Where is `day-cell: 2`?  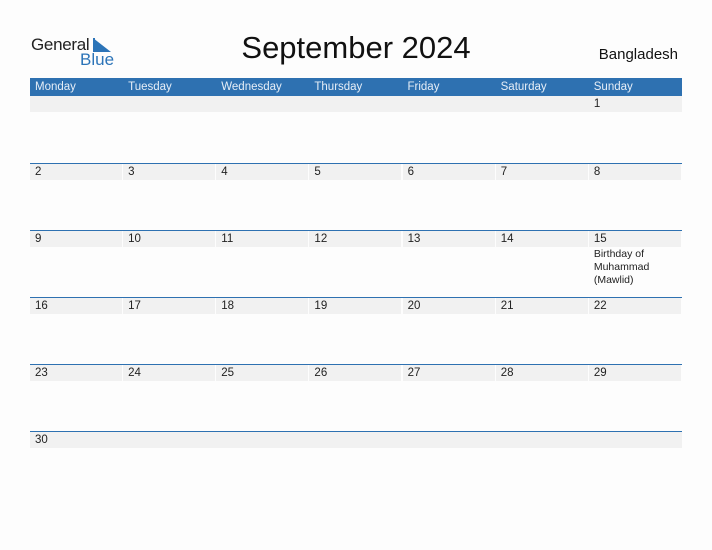 day-cell: 2 is located at coordinates (76, 196).